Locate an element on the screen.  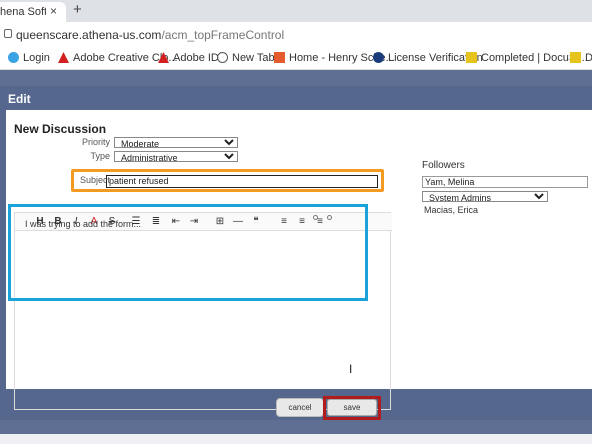
seal-icon is located at coordinates (378, 57).